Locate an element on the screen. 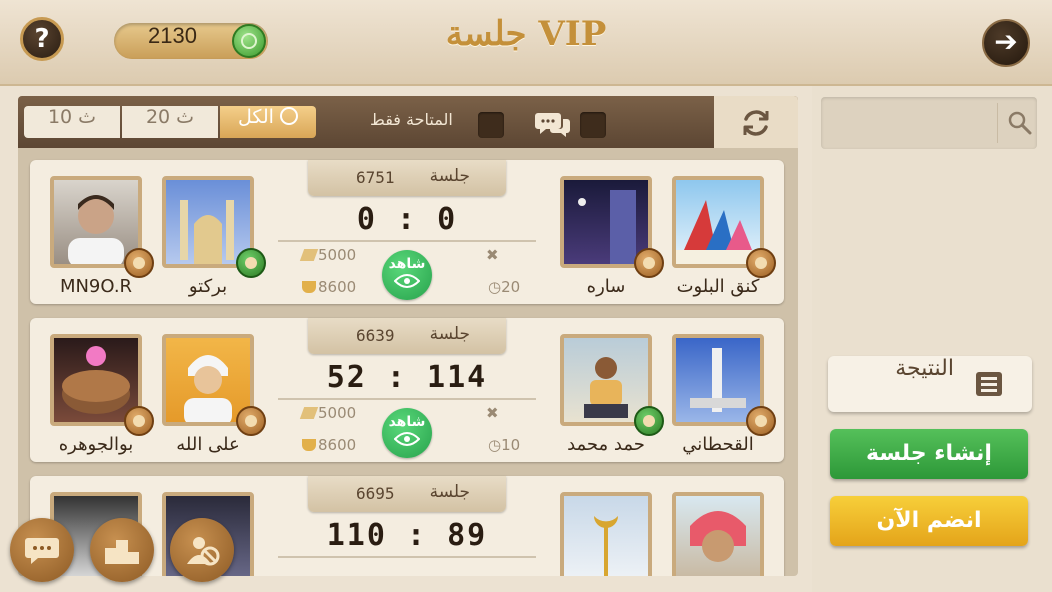 The image size is (1052, 592). user-block-icon is located at coordinates (203, 551).